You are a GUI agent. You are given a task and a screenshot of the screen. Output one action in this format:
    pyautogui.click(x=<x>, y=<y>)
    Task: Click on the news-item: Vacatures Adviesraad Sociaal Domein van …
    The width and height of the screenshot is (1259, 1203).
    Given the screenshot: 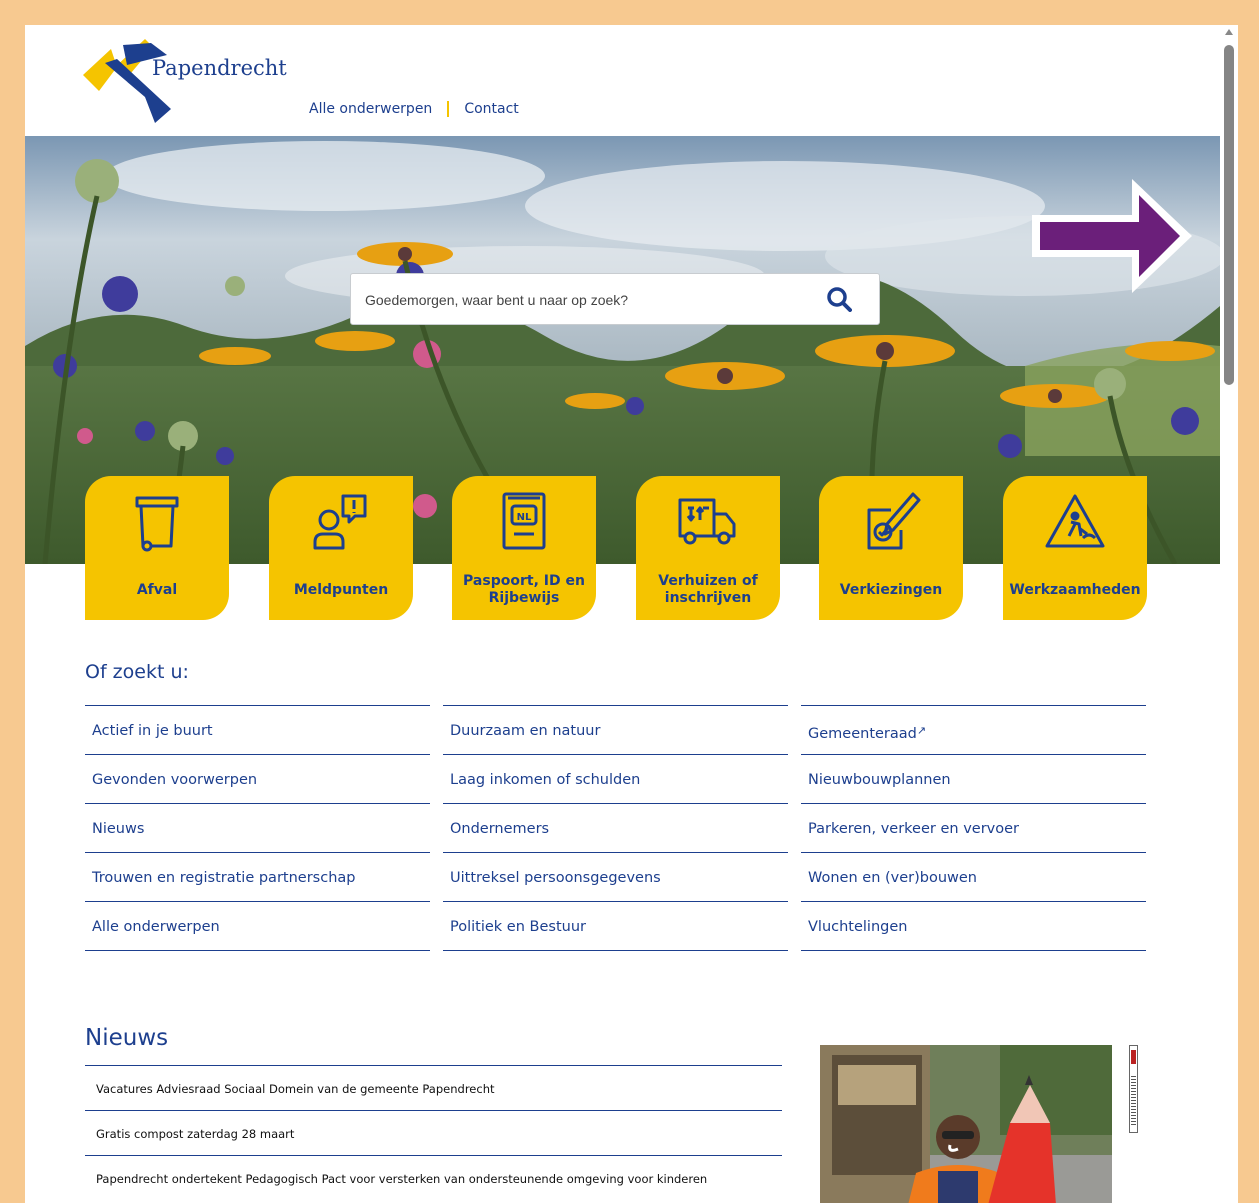 What is the action you would take?
    pyautogui.click(x=433, y=1087)
    